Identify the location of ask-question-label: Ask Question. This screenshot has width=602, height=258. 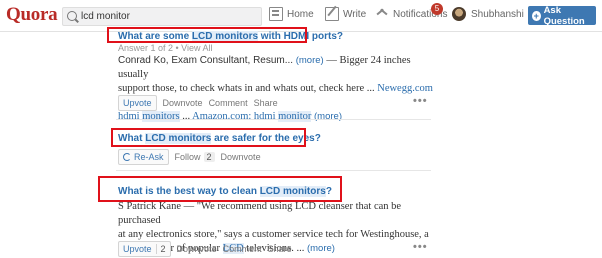
(564, 15).